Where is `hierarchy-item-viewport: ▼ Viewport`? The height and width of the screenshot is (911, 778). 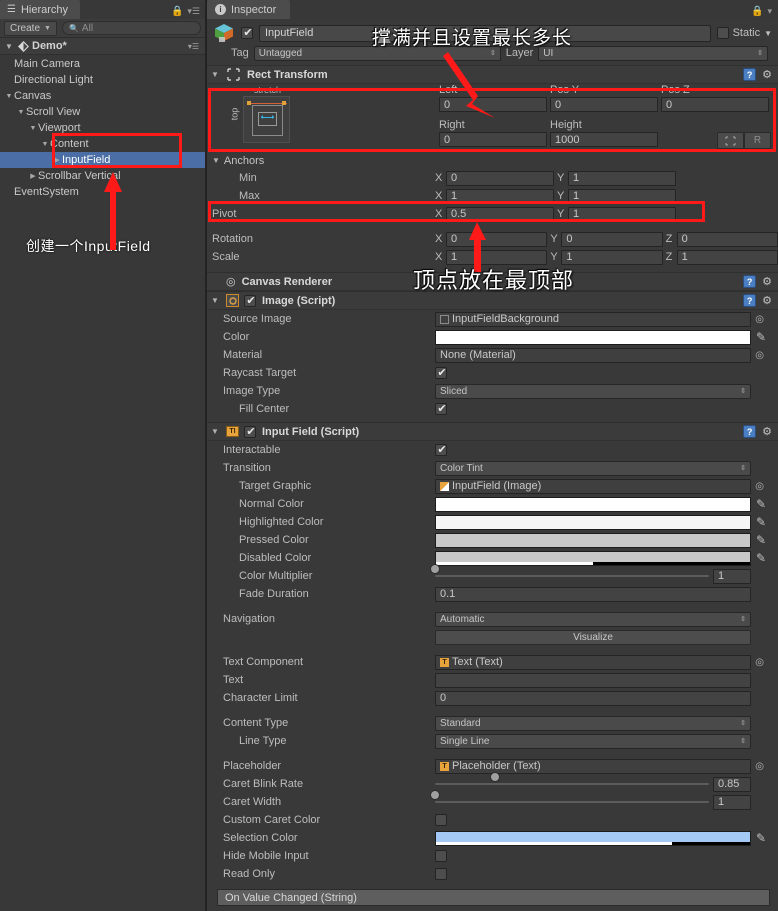 hierarchy-item-viewport: ▼ Viewport is located at coordinates (102, 128).